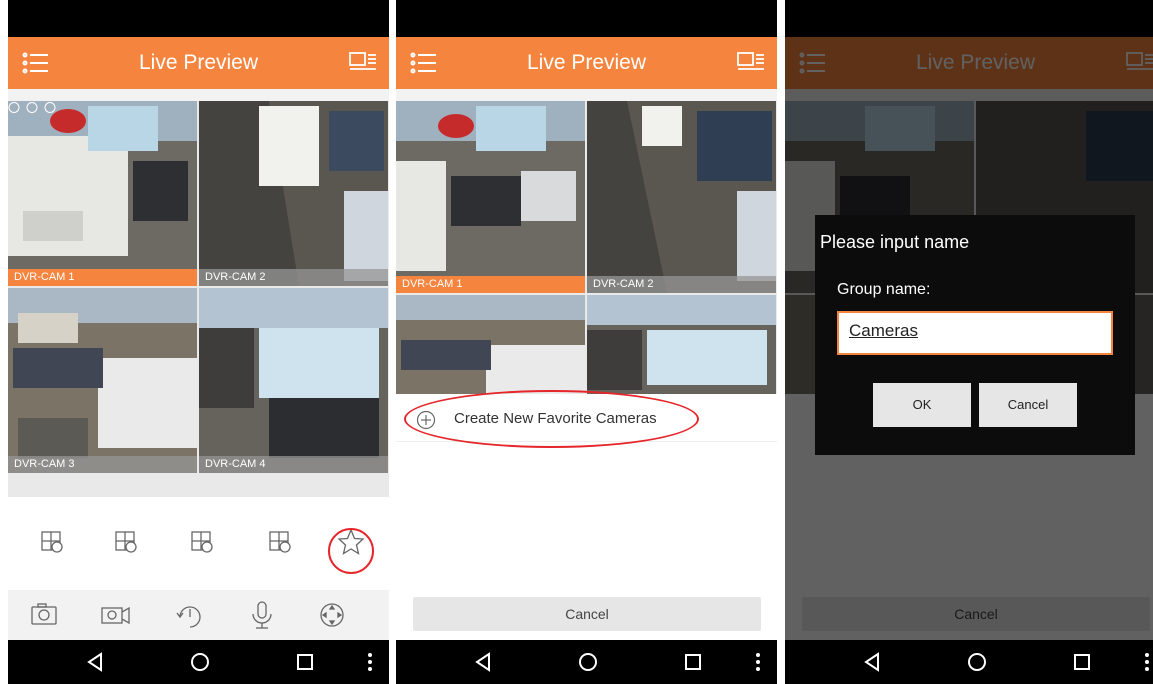  I want to click on camera-snapshot-icon, so click(44, 615).